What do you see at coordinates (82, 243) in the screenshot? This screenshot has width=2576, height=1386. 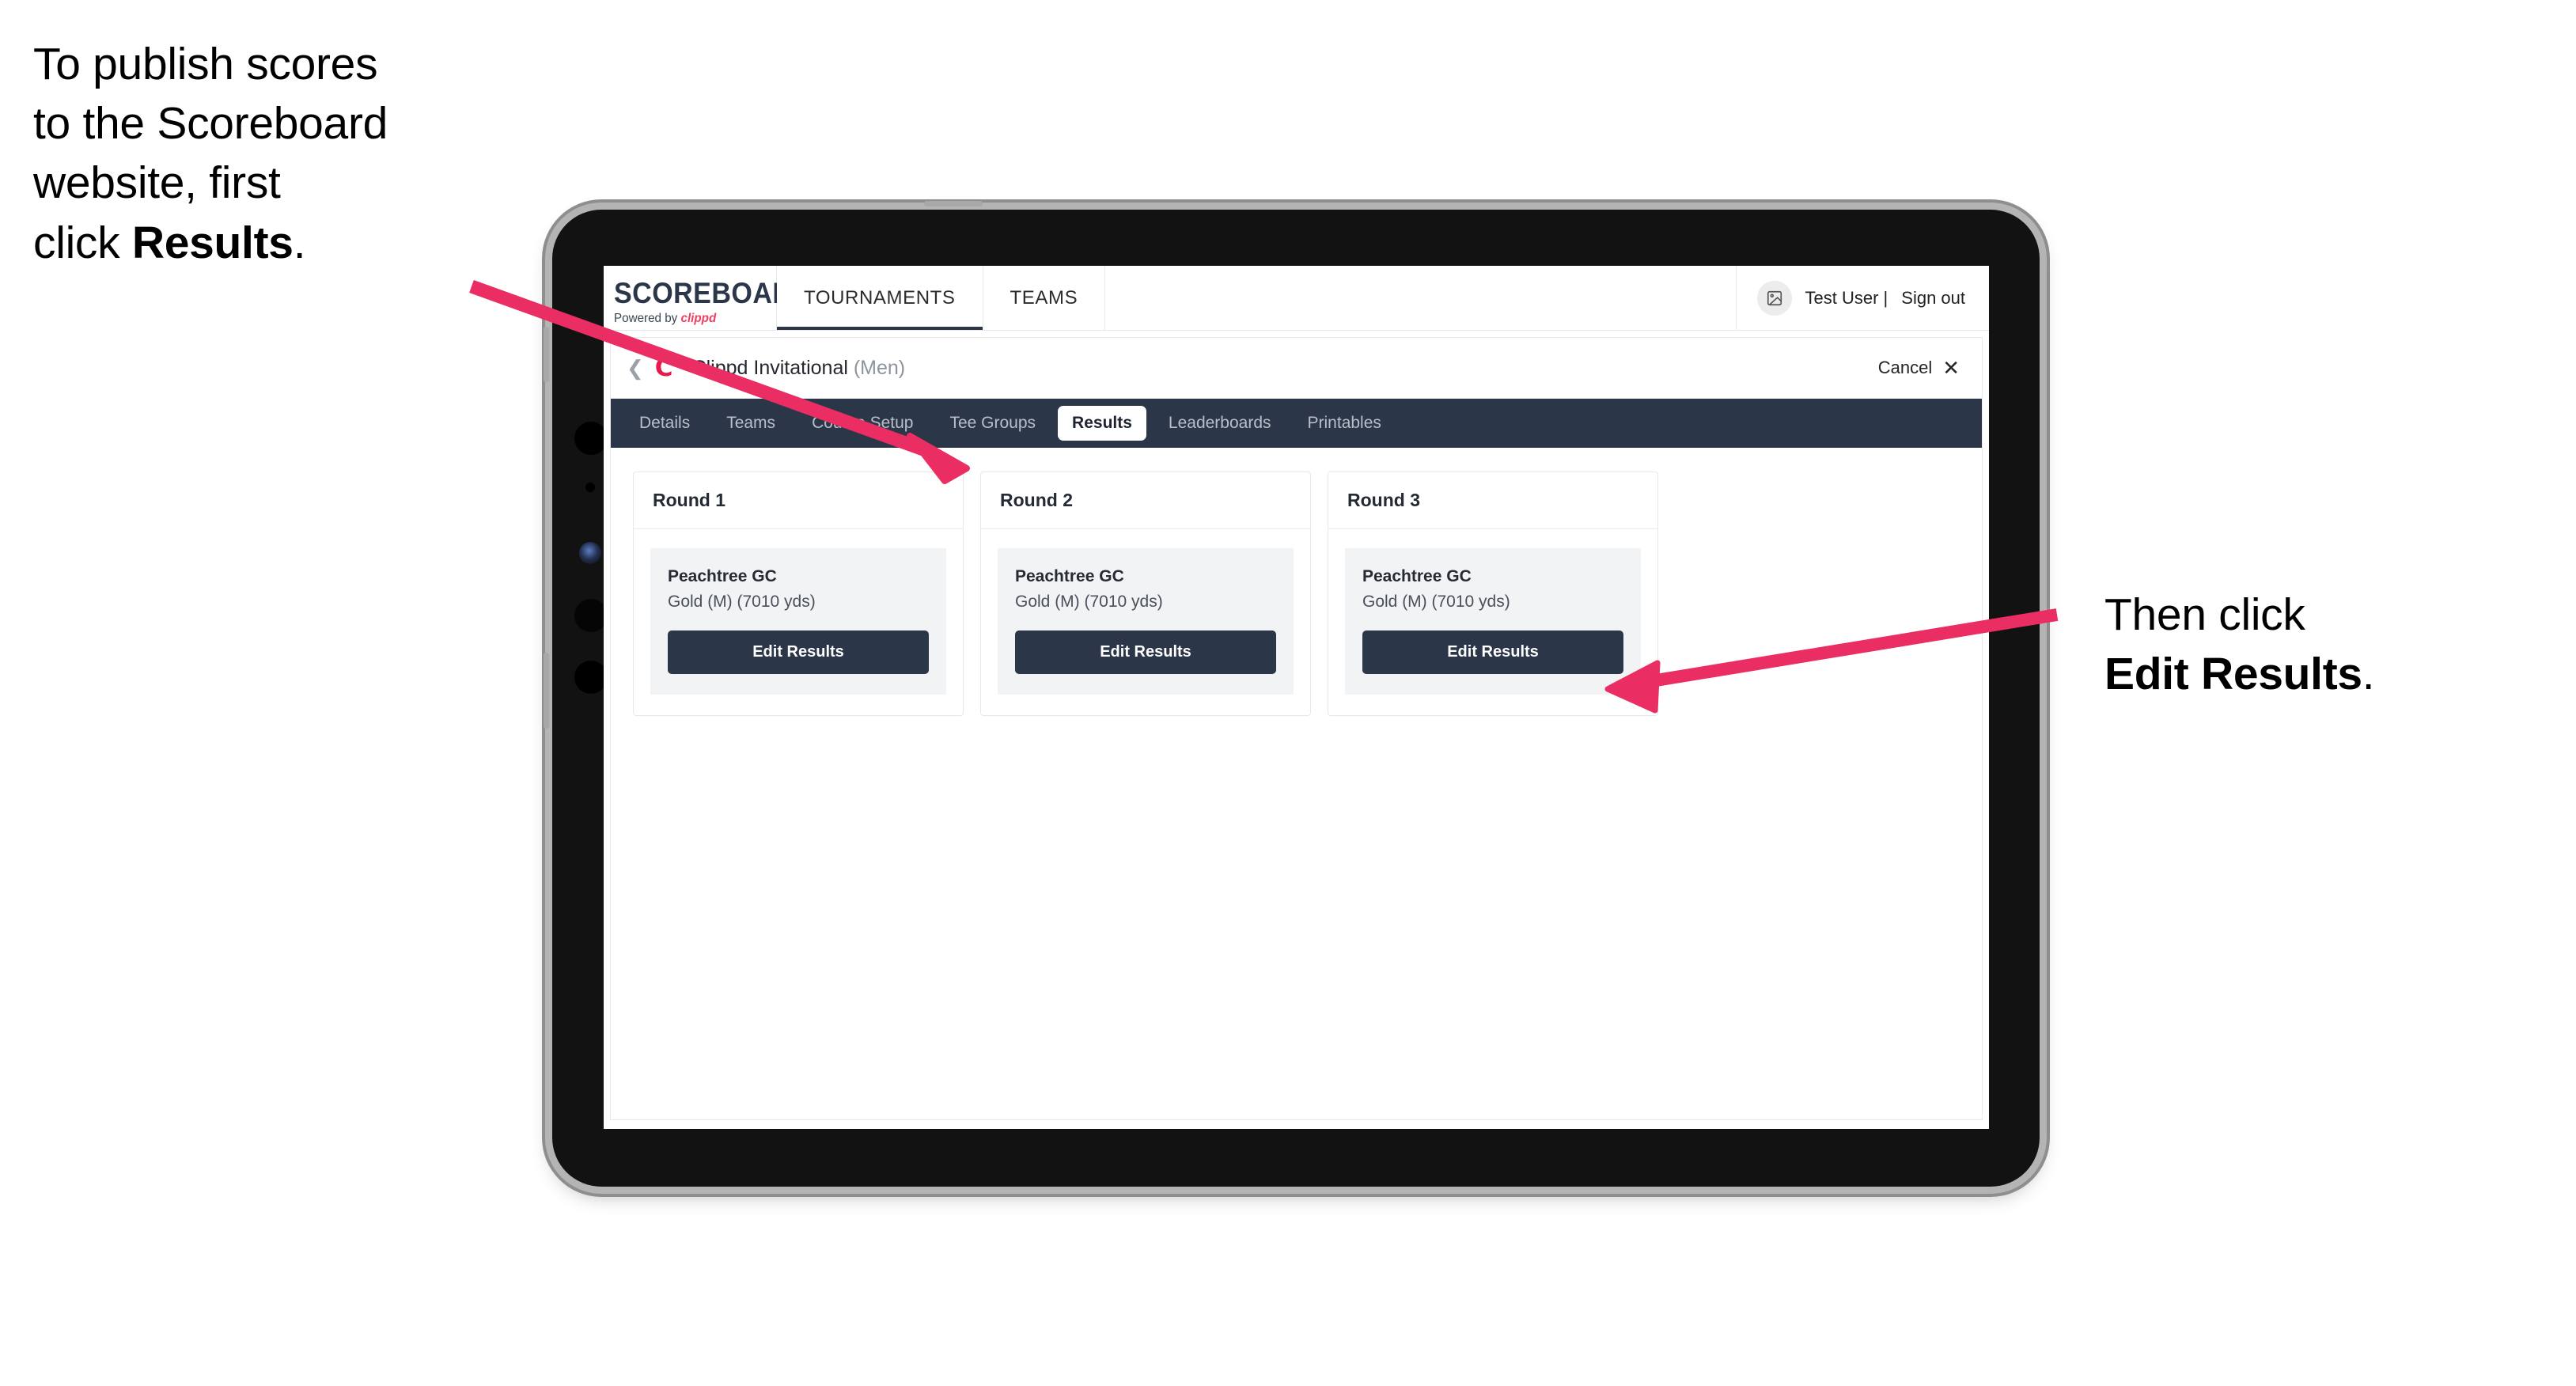 I see `annotation-left-line-4-prefix: click` at bounding box center [82, 243].